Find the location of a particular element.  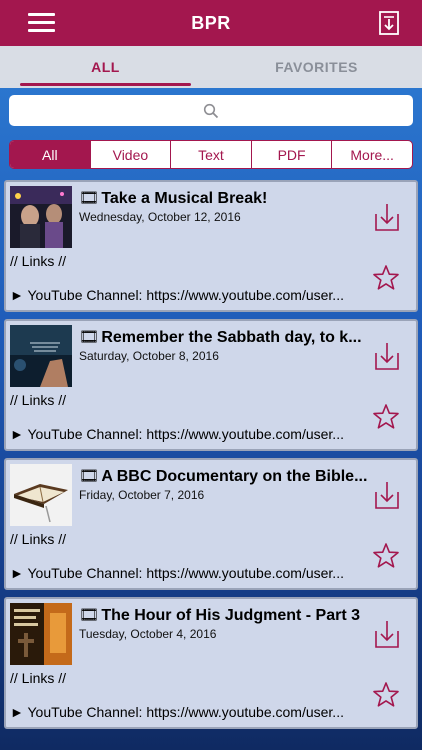

post-title: 🎞 Take a Musical Break! is located at coordinates (224, 198).